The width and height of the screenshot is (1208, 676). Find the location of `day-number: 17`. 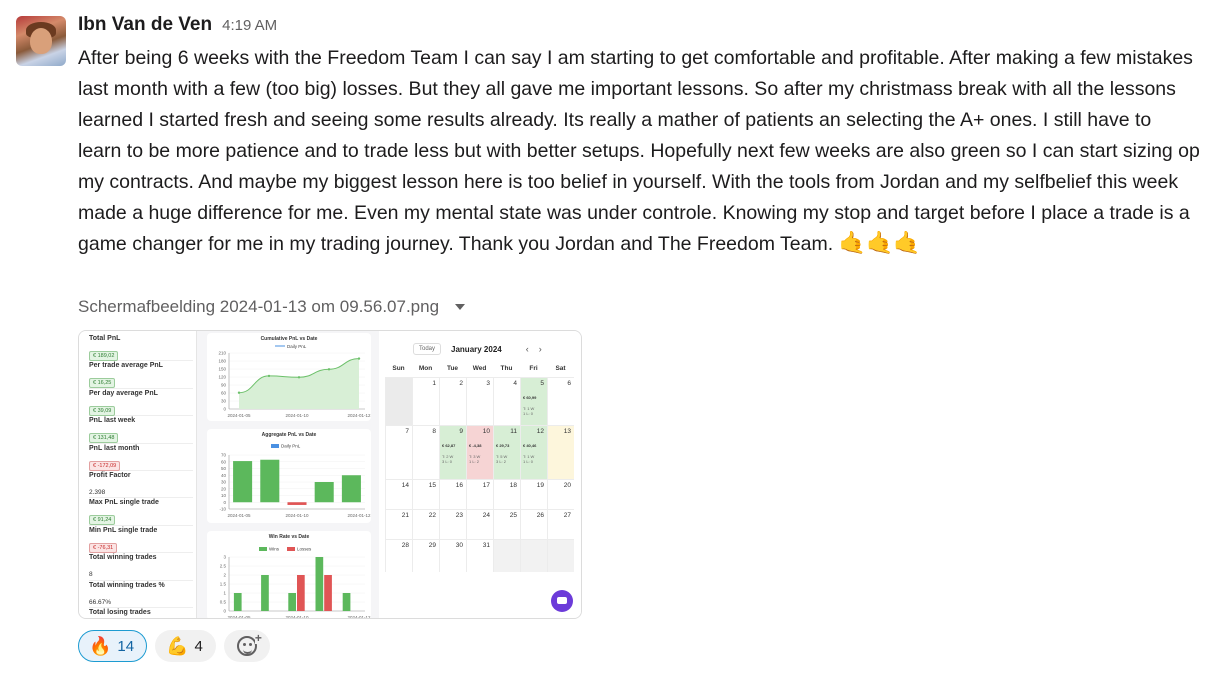

day-number: 17 is located at coordinates (486, 485).